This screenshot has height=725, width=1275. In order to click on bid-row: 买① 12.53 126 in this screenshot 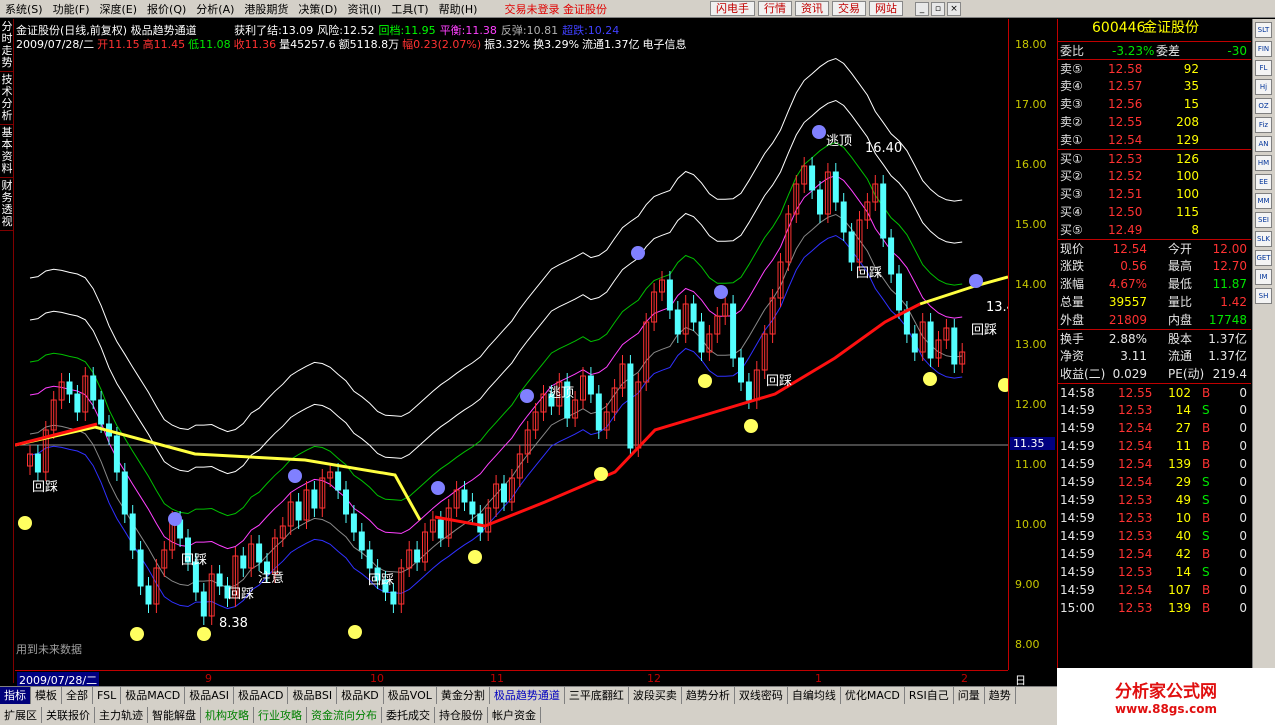, I will do `click(1154, 158)`.